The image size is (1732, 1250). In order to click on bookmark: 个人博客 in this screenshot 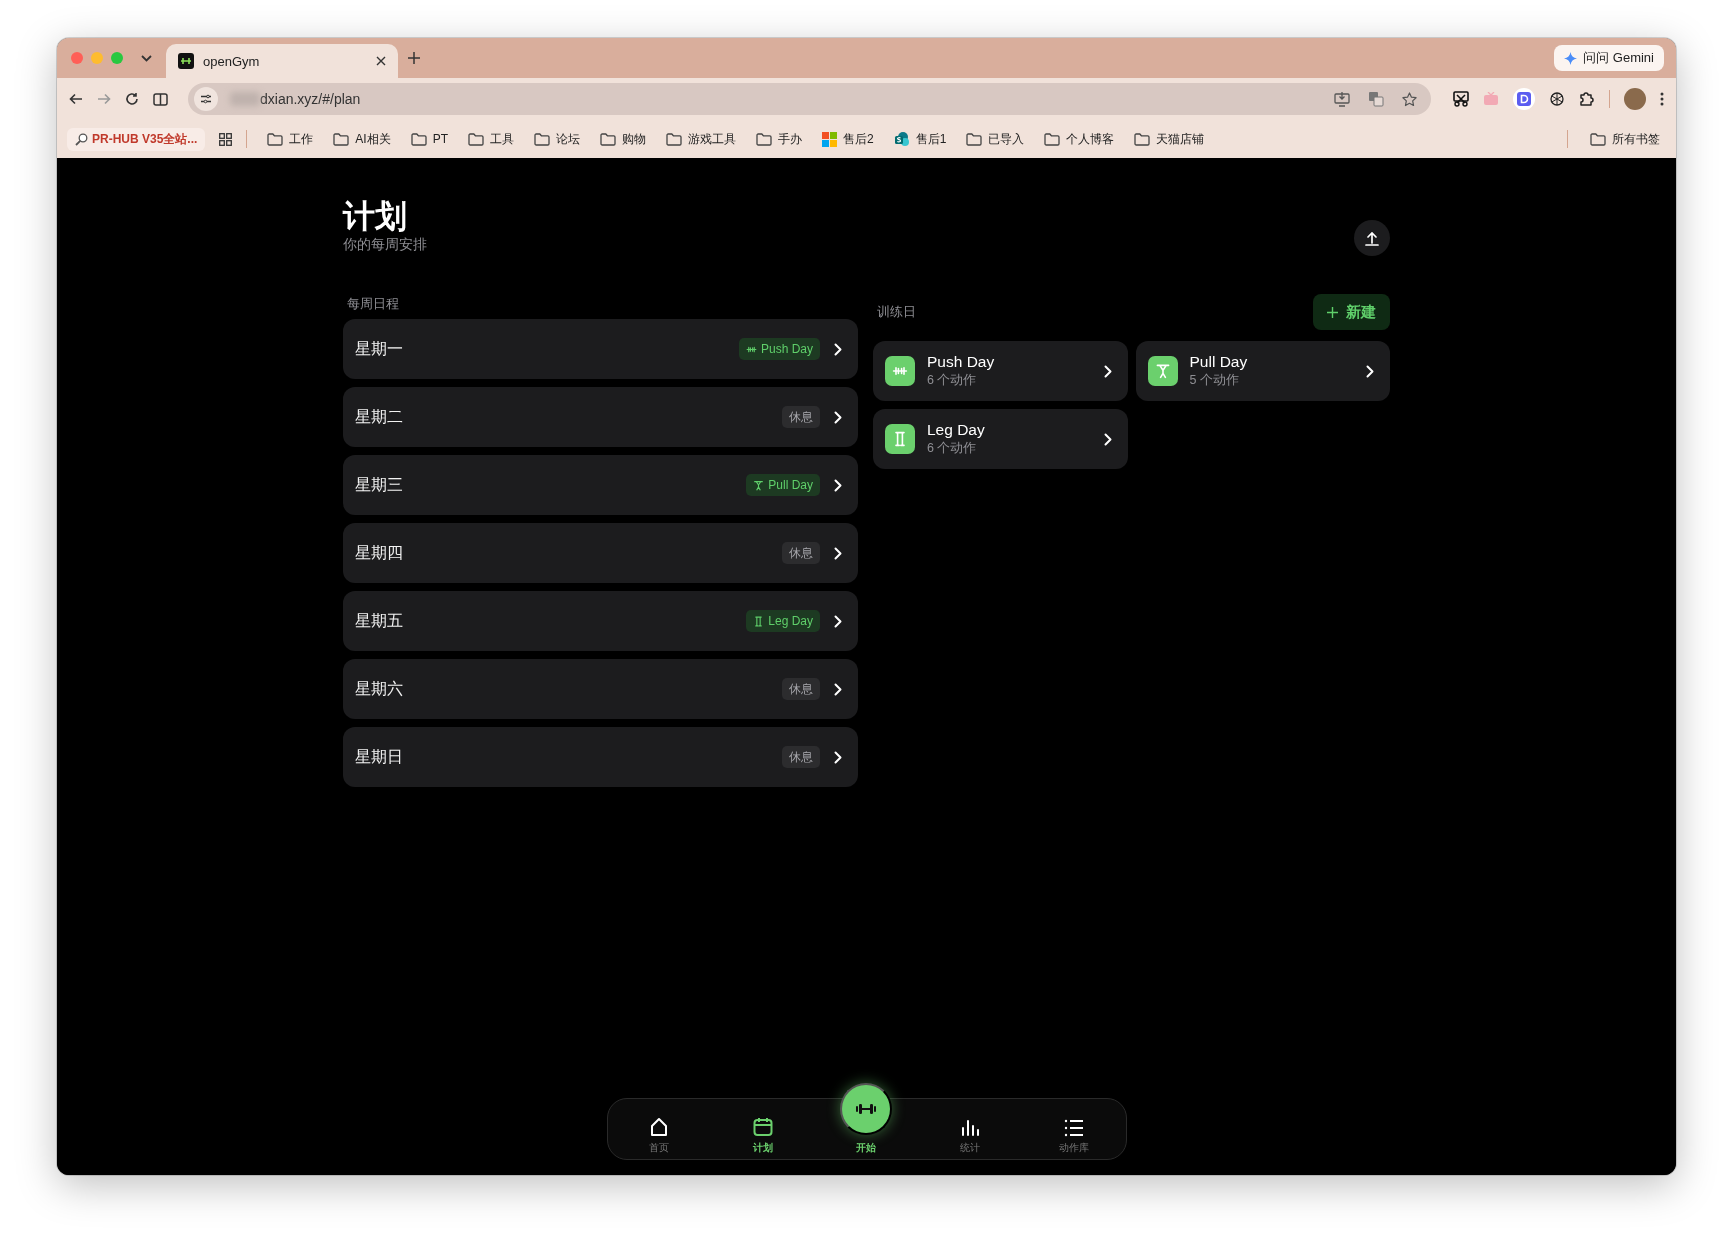, I will do `click(1079, 139)`.